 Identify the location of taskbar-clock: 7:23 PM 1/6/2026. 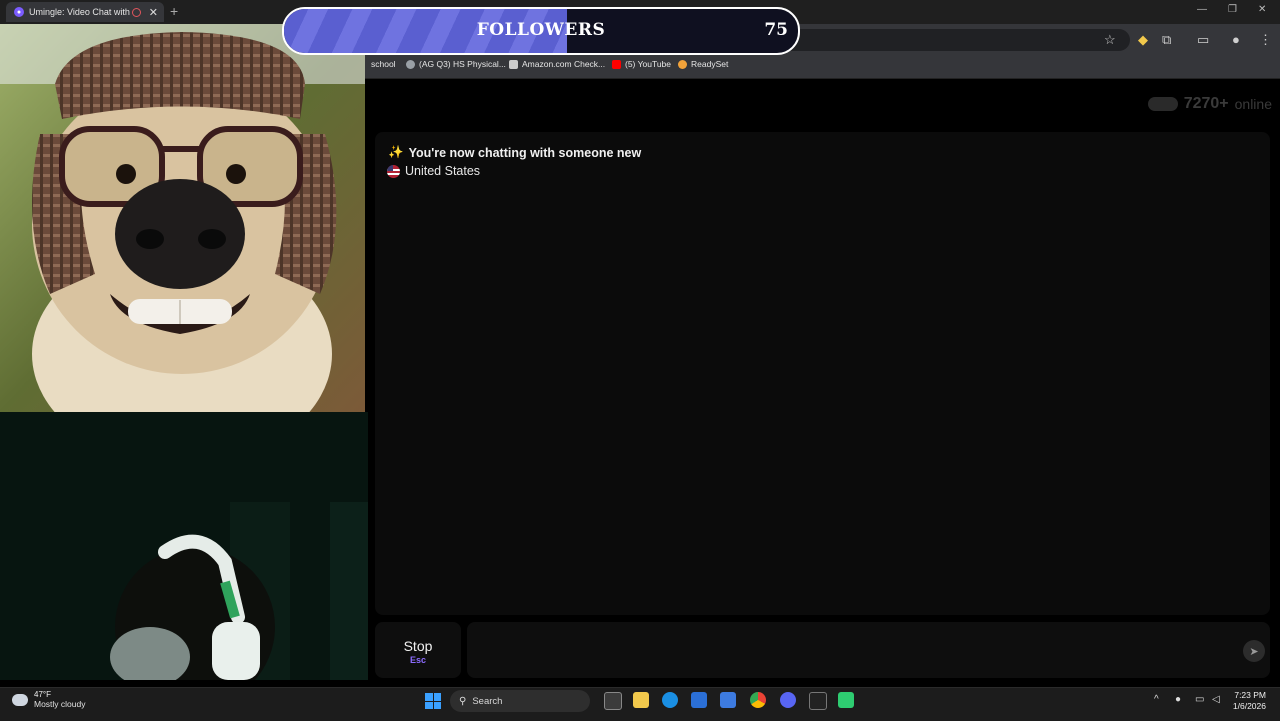
(1249, 701).